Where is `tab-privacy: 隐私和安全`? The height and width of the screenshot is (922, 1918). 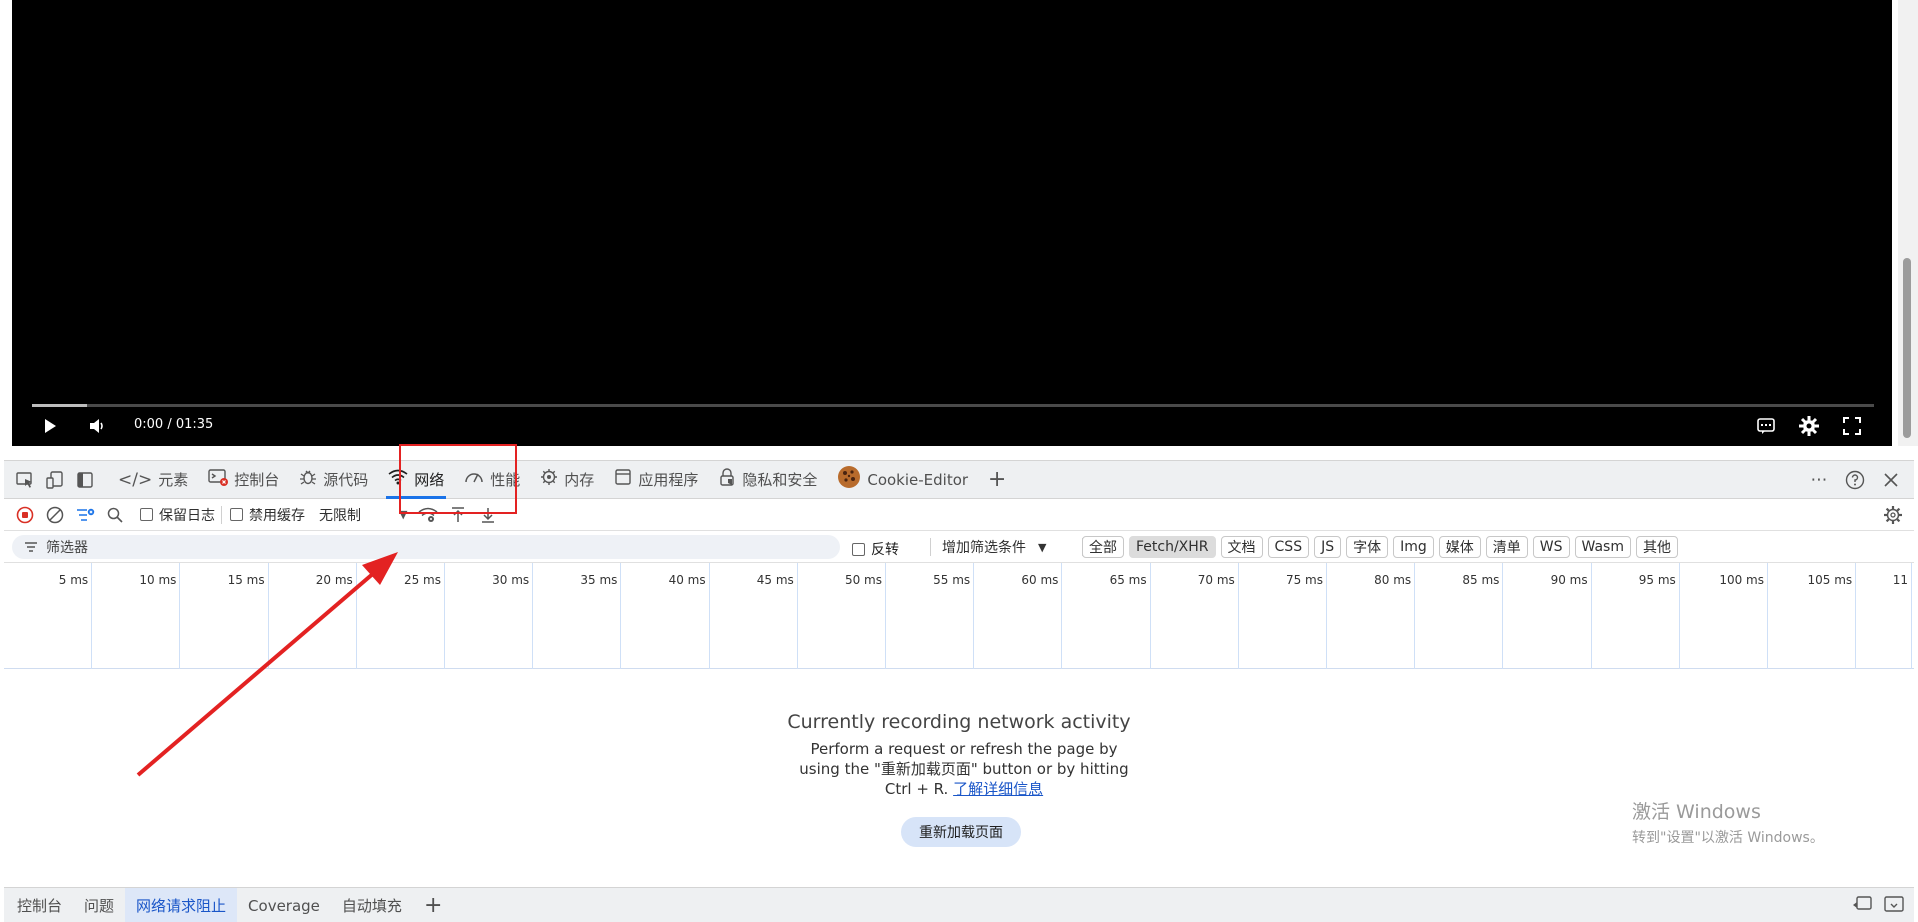
tab-privacy: 隐私和安全 is located at coordinates (767, 480).